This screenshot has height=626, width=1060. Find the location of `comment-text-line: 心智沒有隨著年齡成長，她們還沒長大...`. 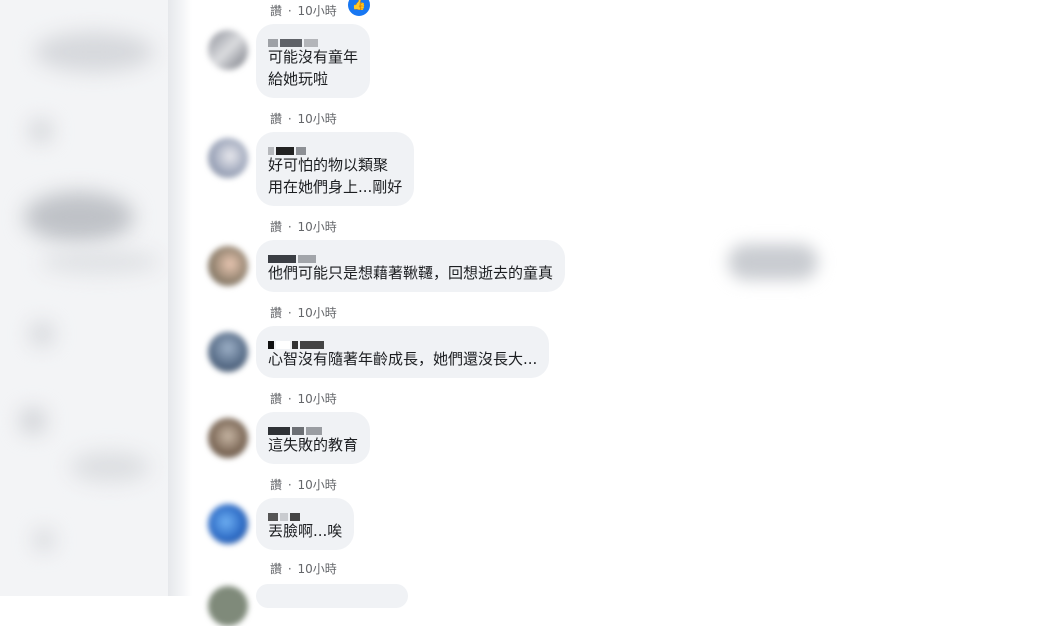

comment-text-line: 心智沒有隨著年齡成長，她們還沒長大... is located at coordinates (403, 359).